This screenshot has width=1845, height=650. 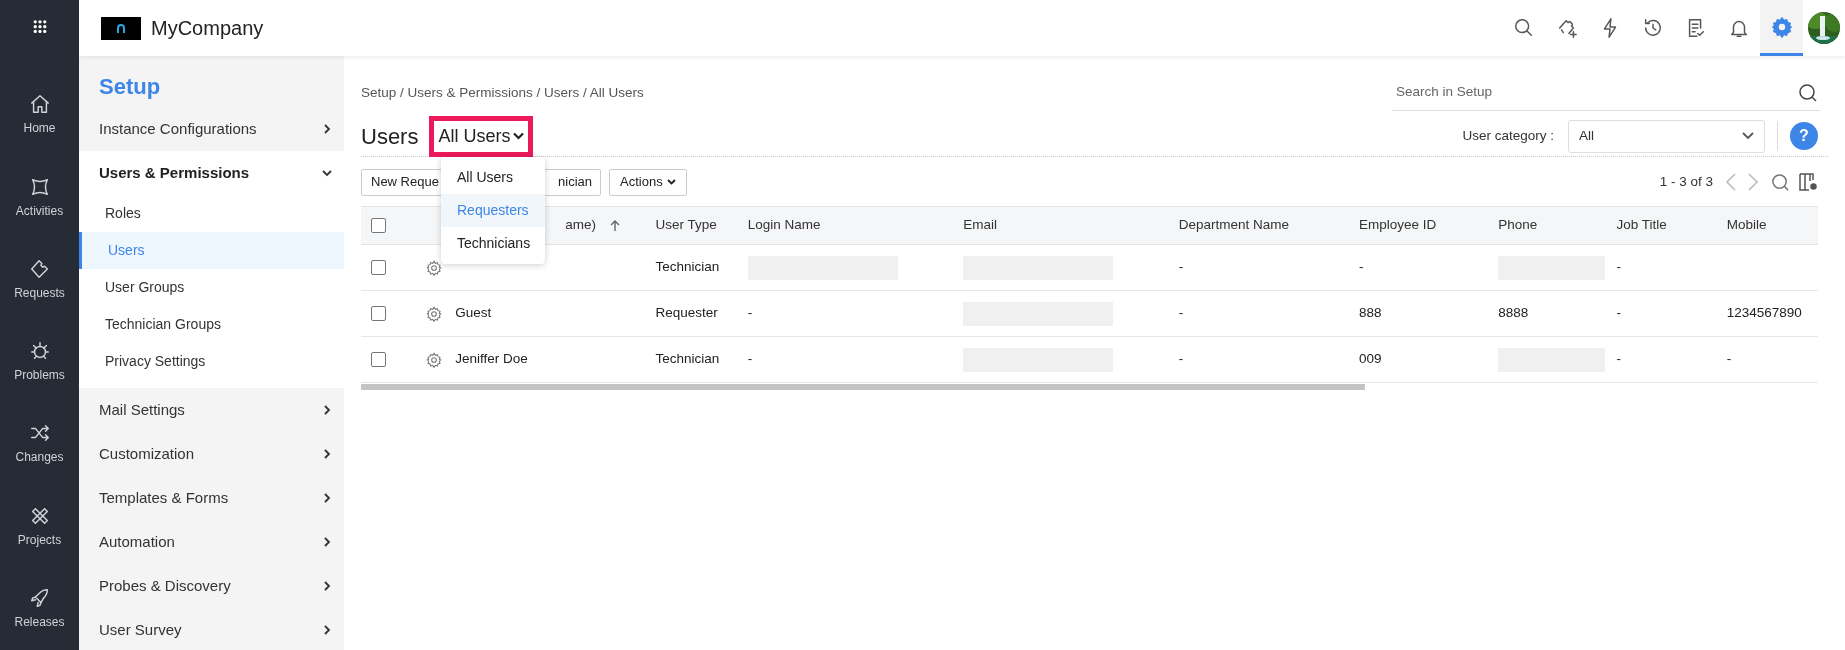 I want to click on rail-item: Changes, so click(x=39, y=444).